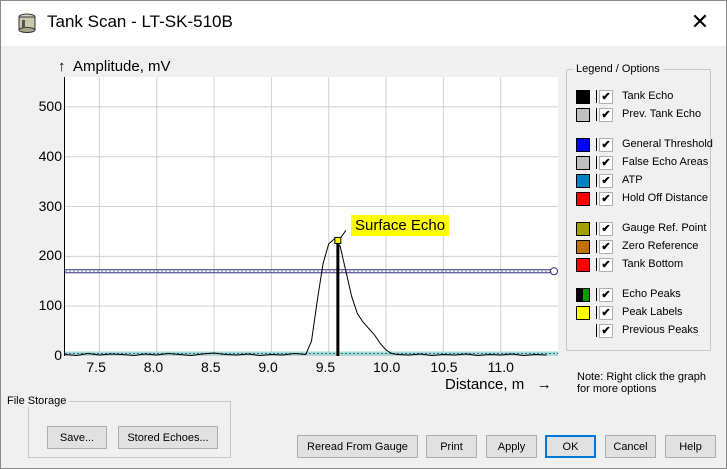 The height and width of the screenshot is (469, 727). What do you see at coordinates (400, 225) in the screenshot?
I see `peak-label: Surface Echo` at bounding box center [400, 225].